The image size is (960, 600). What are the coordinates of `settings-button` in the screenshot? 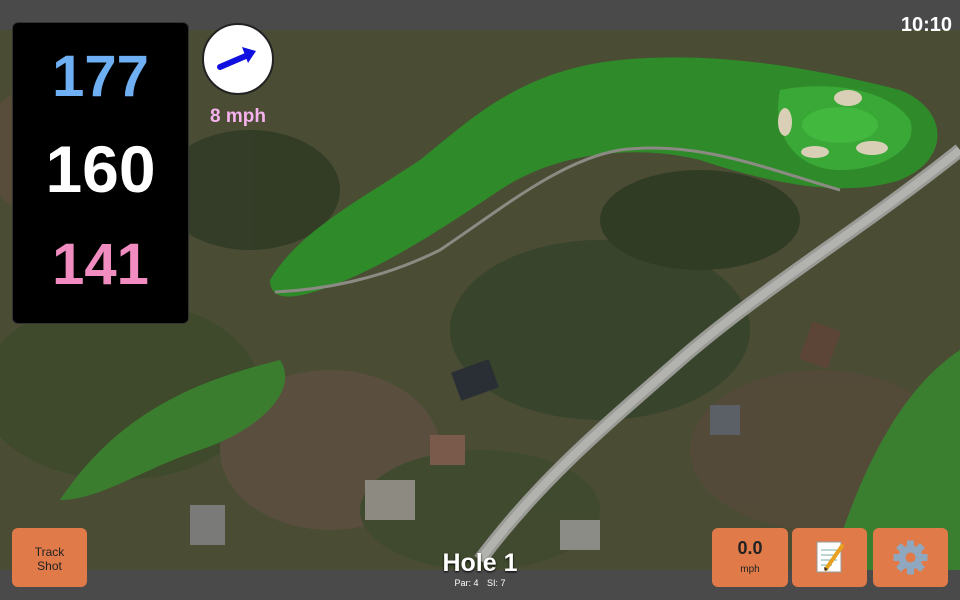 It's located at (910, 557).